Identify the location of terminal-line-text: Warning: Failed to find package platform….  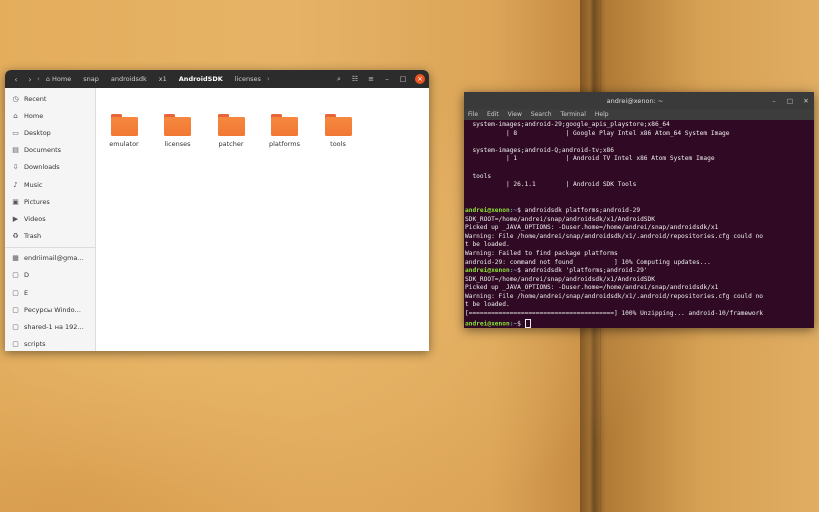
(541, 253).